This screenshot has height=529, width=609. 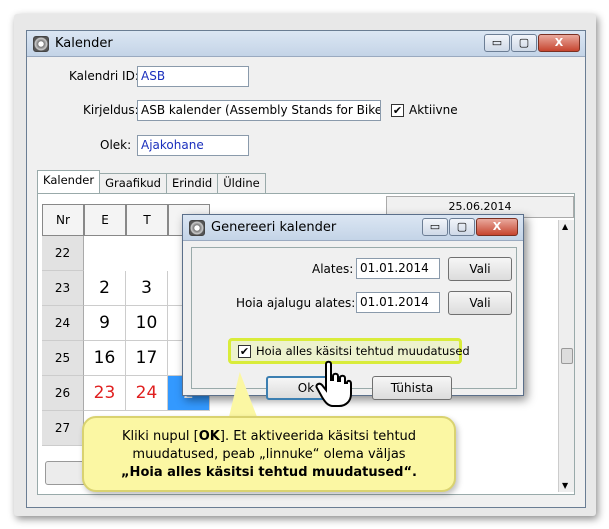 What do you see at coordinates (63, 220) in the screenshot?
I see `header-nr: Nr` at bounding box center [63, 220].